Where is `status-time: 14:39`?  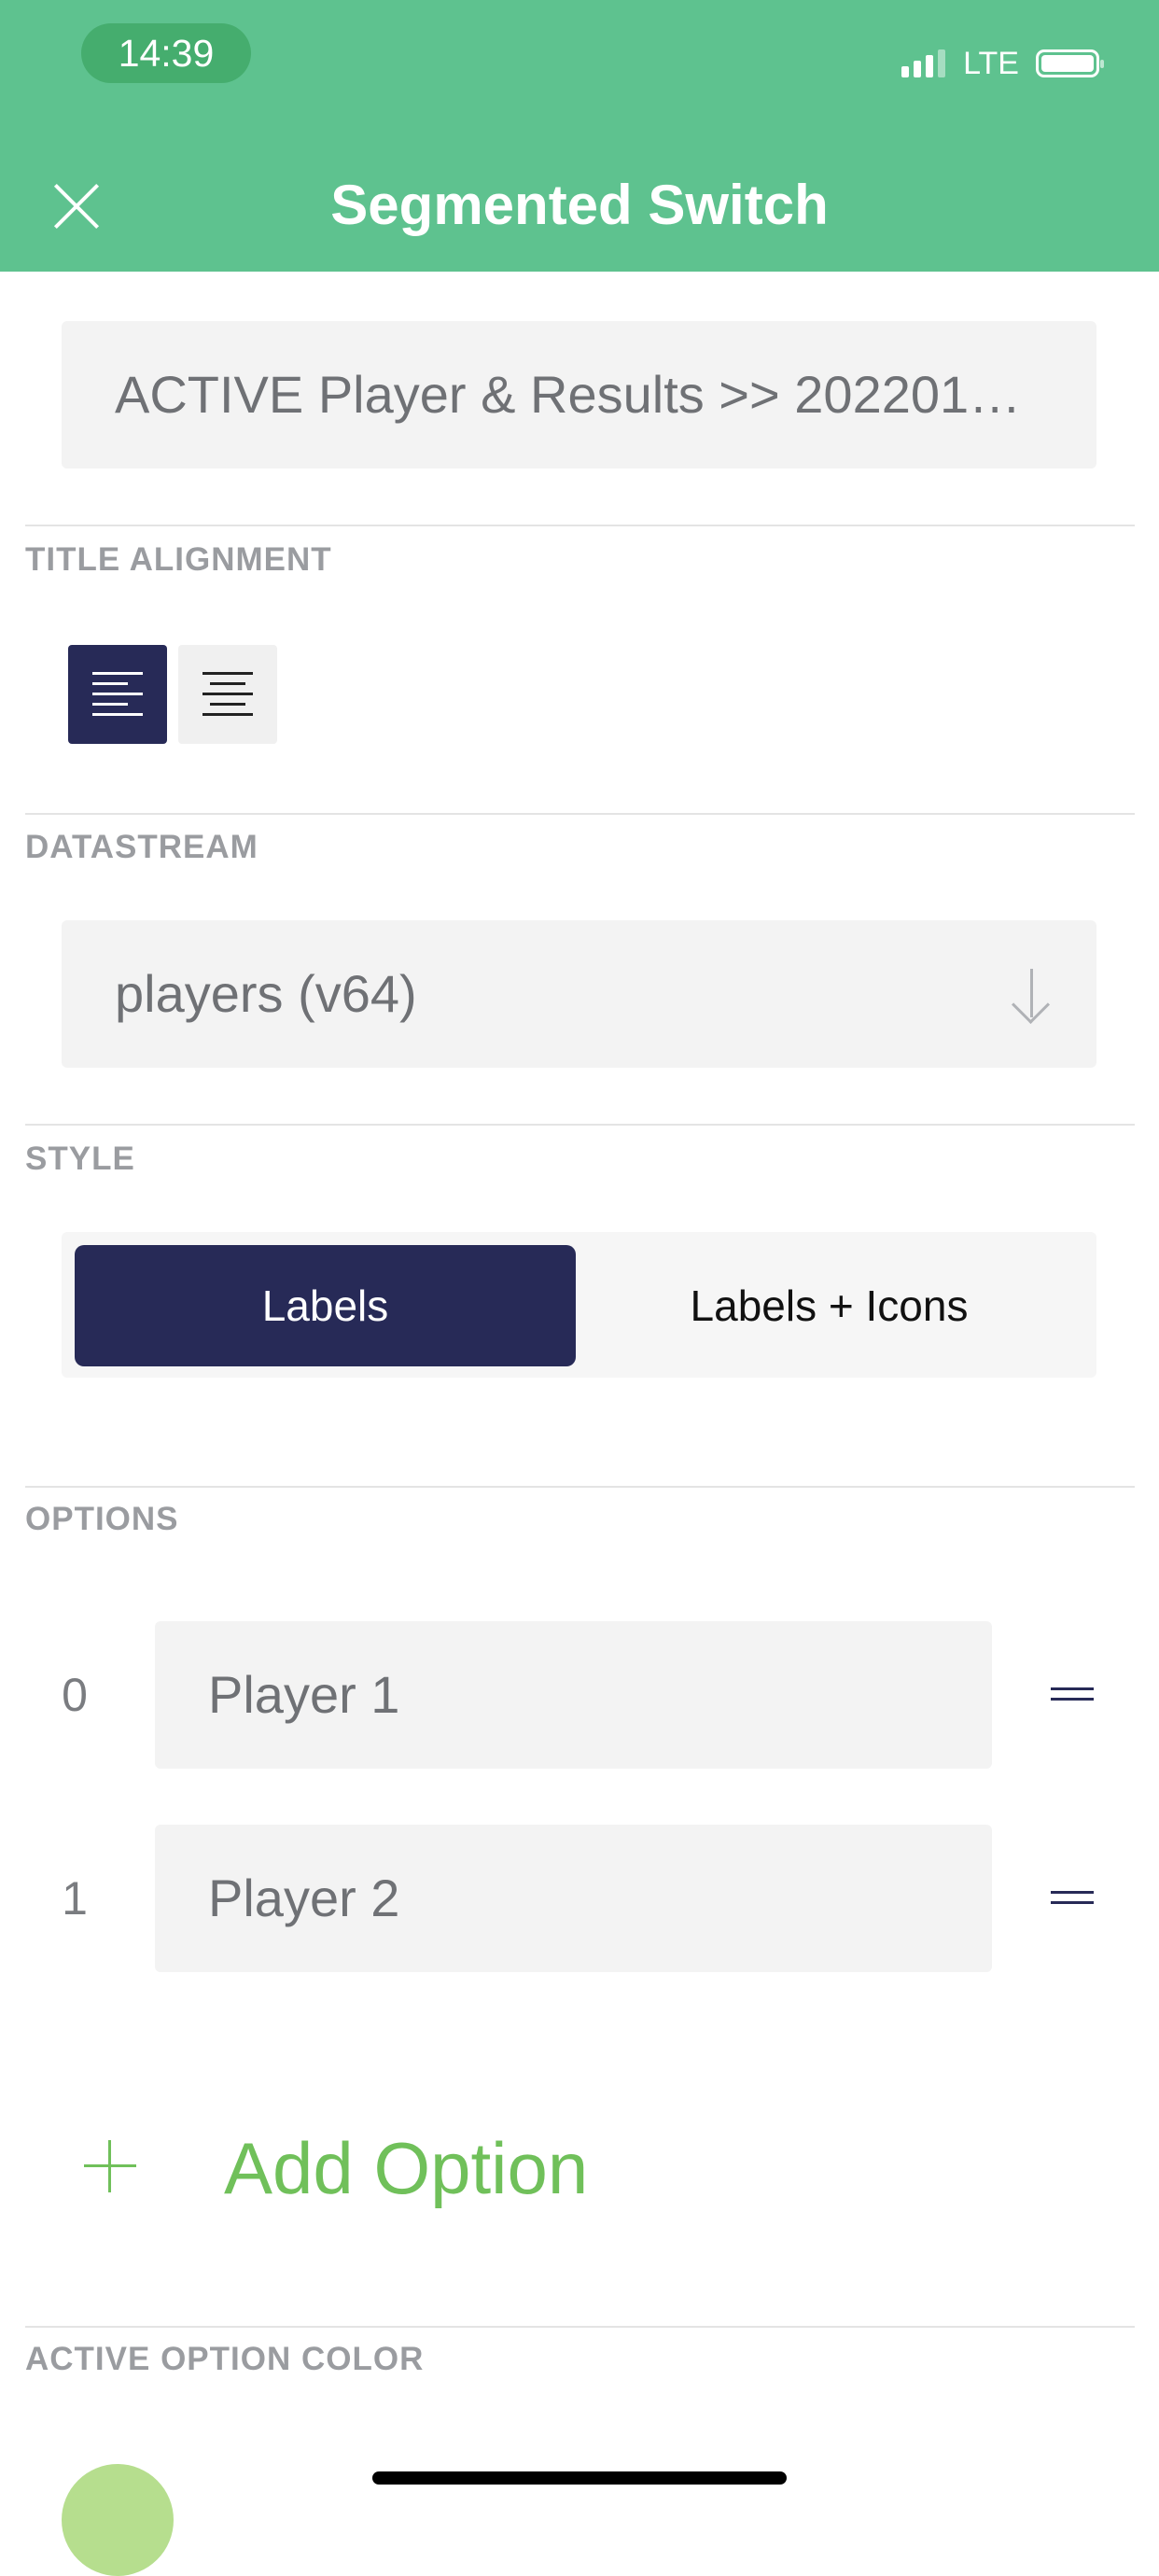 status-time: 14:39 is located at coordinates (166, 53).